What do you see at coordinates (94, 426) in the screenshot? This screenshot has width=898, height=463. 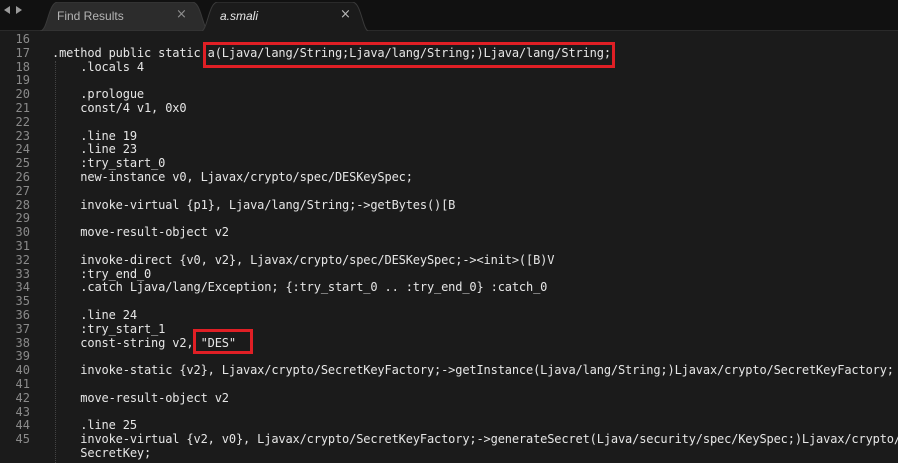 I see `code-line: .line 25` at bounding box center [94, 426].